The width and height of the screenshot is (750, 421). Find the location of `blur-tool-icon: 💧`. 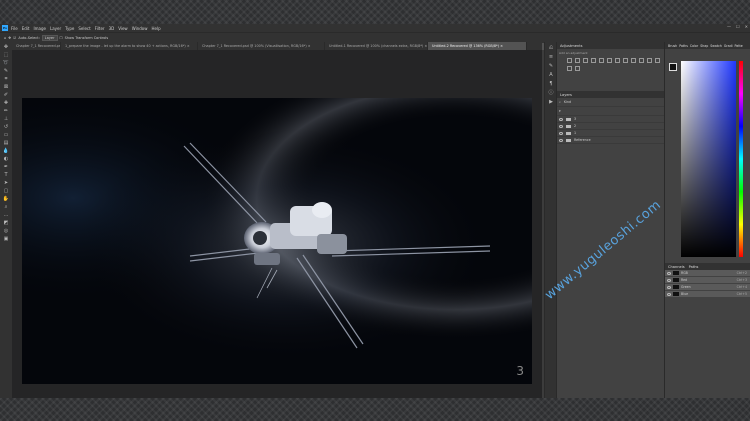

blur-tool-icon: 💧 is located at coordinates (6, 151).